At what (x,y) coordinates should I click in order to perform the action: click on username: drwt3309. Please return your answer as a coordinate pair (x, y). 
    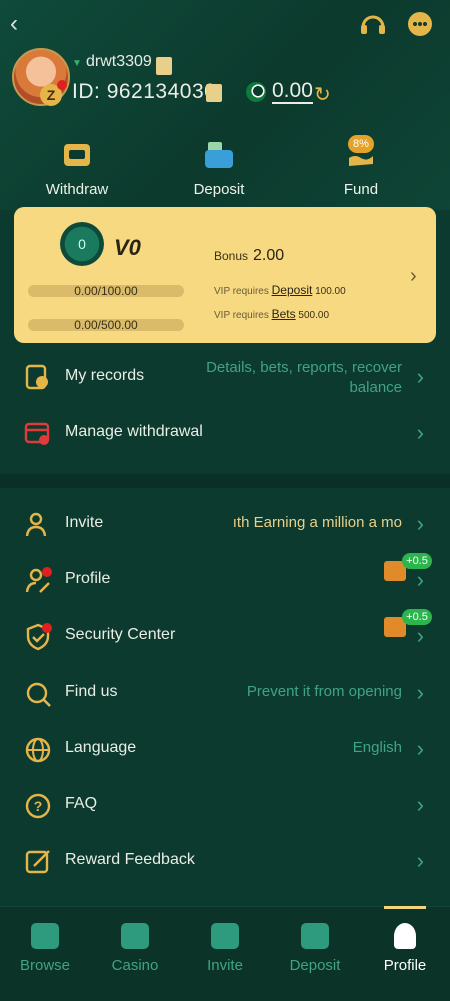
    Looking at the image, I should click on (119, 61).